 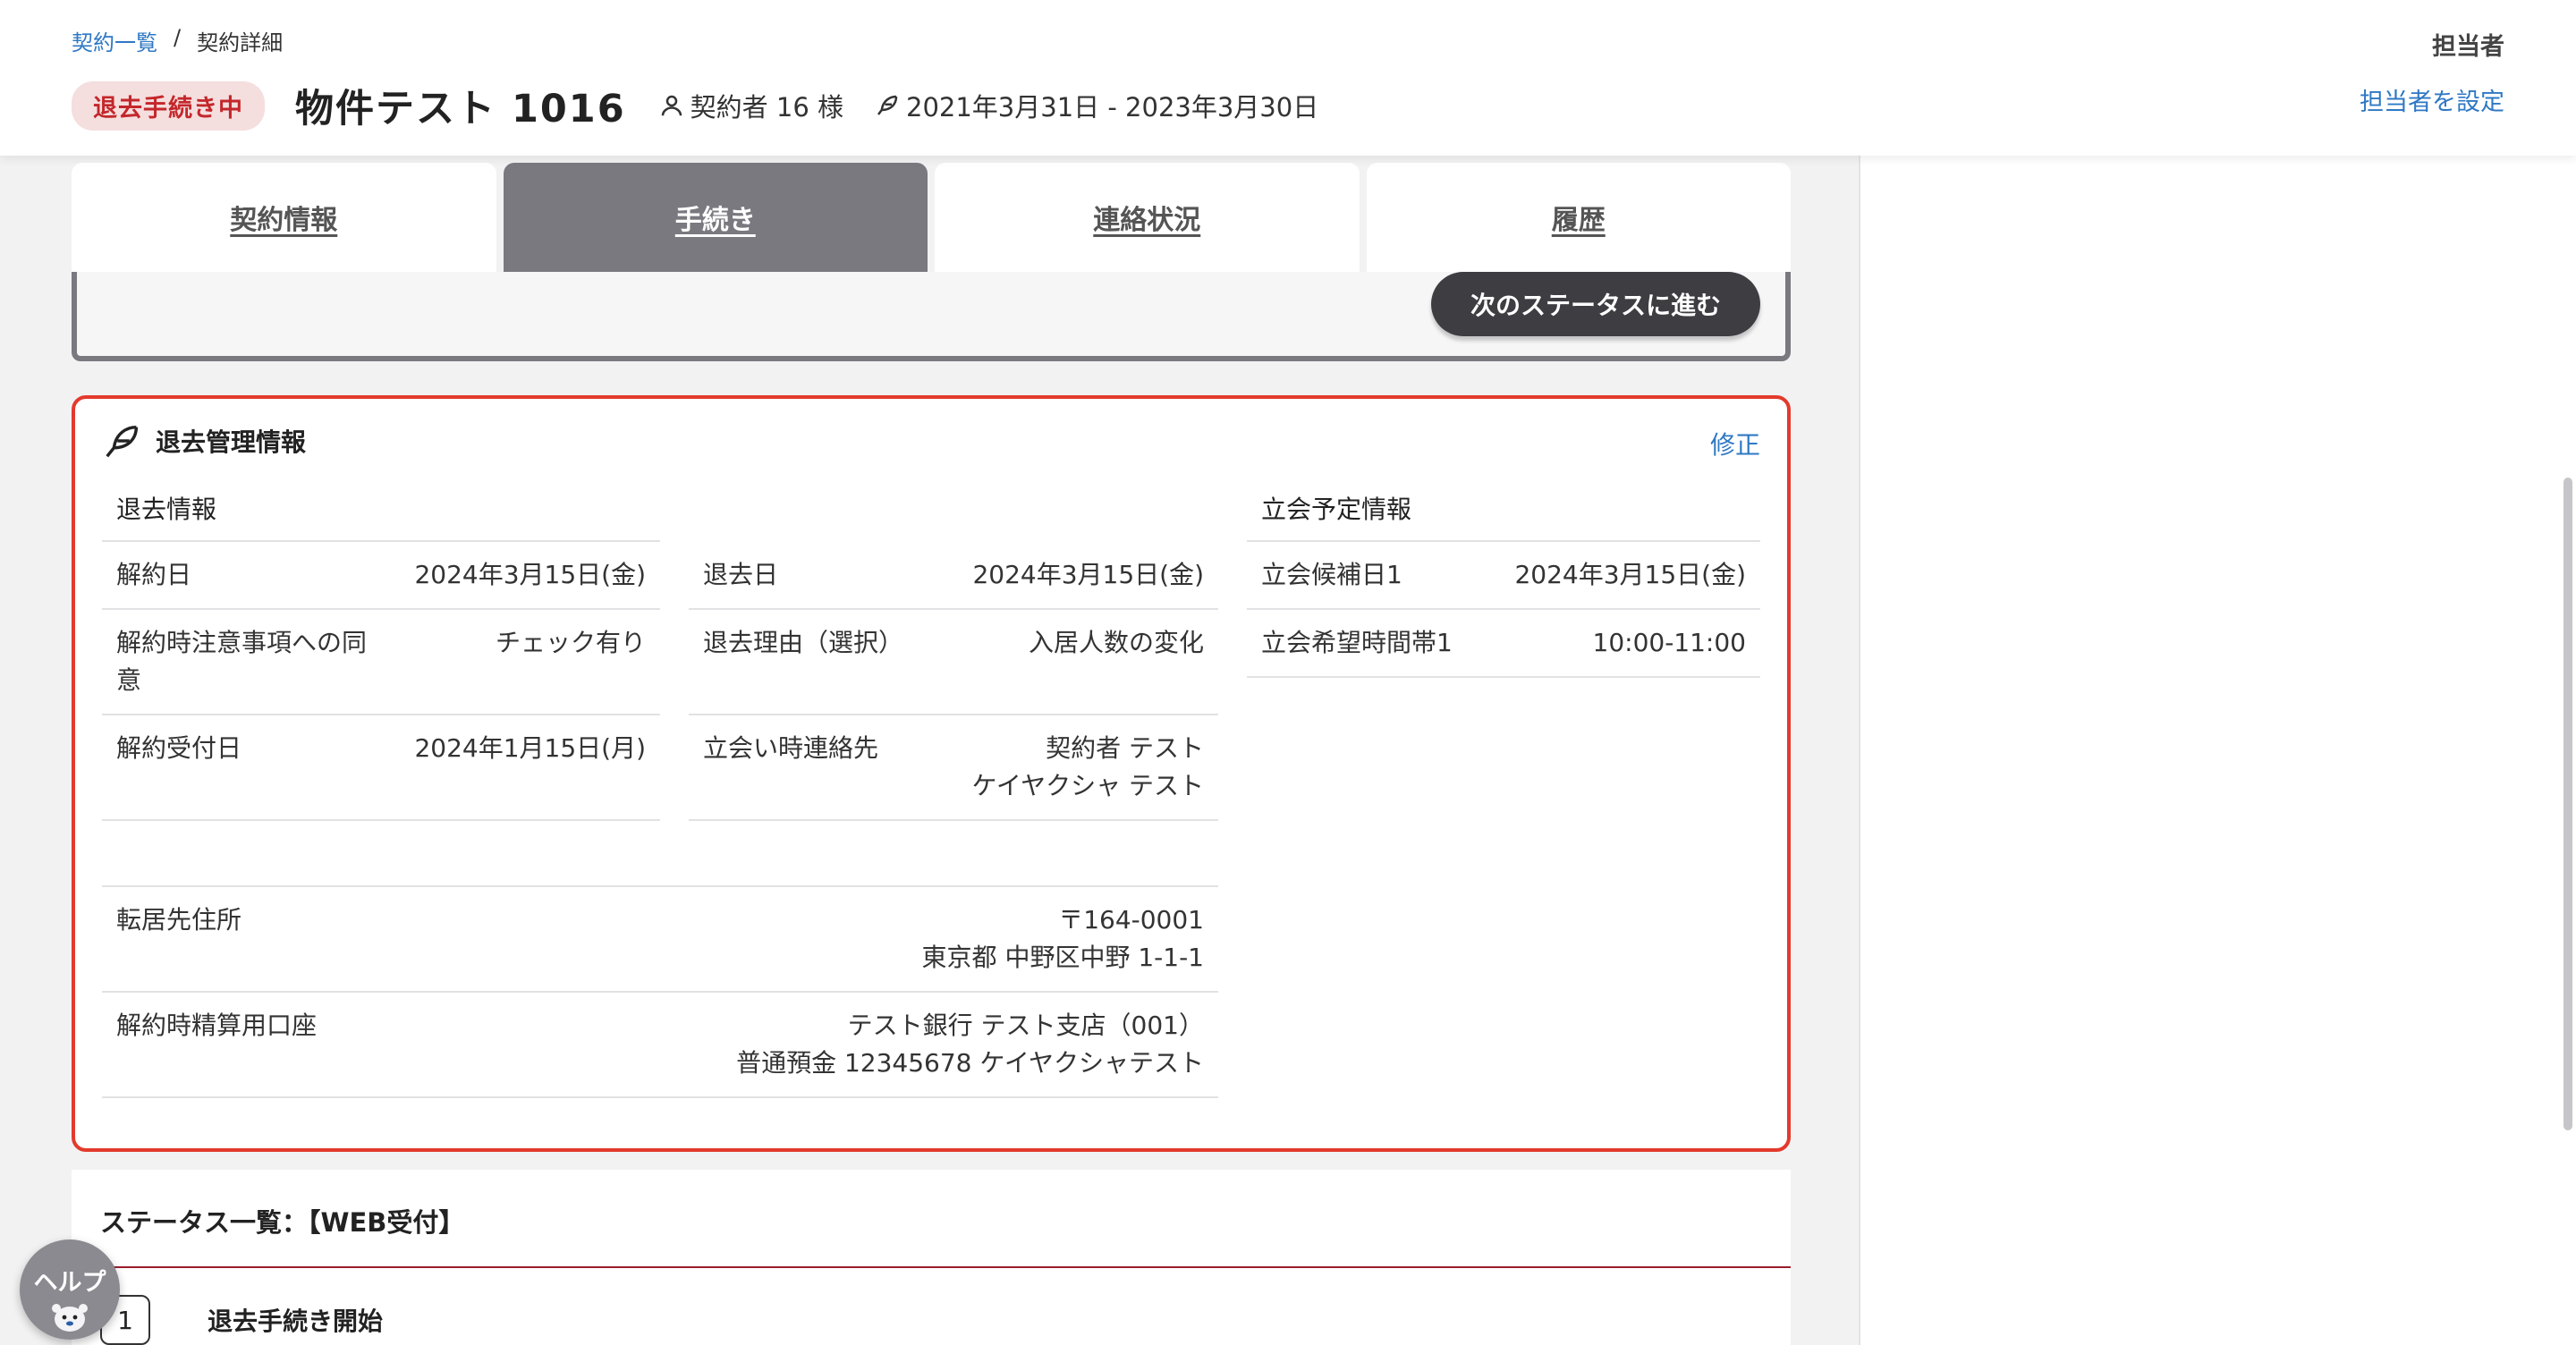 What do you see at coordinates (381, 576) in the screenshot?
I see `info-row: 解約日 2024年3月15日(金)` at bounding box center [381, 576].